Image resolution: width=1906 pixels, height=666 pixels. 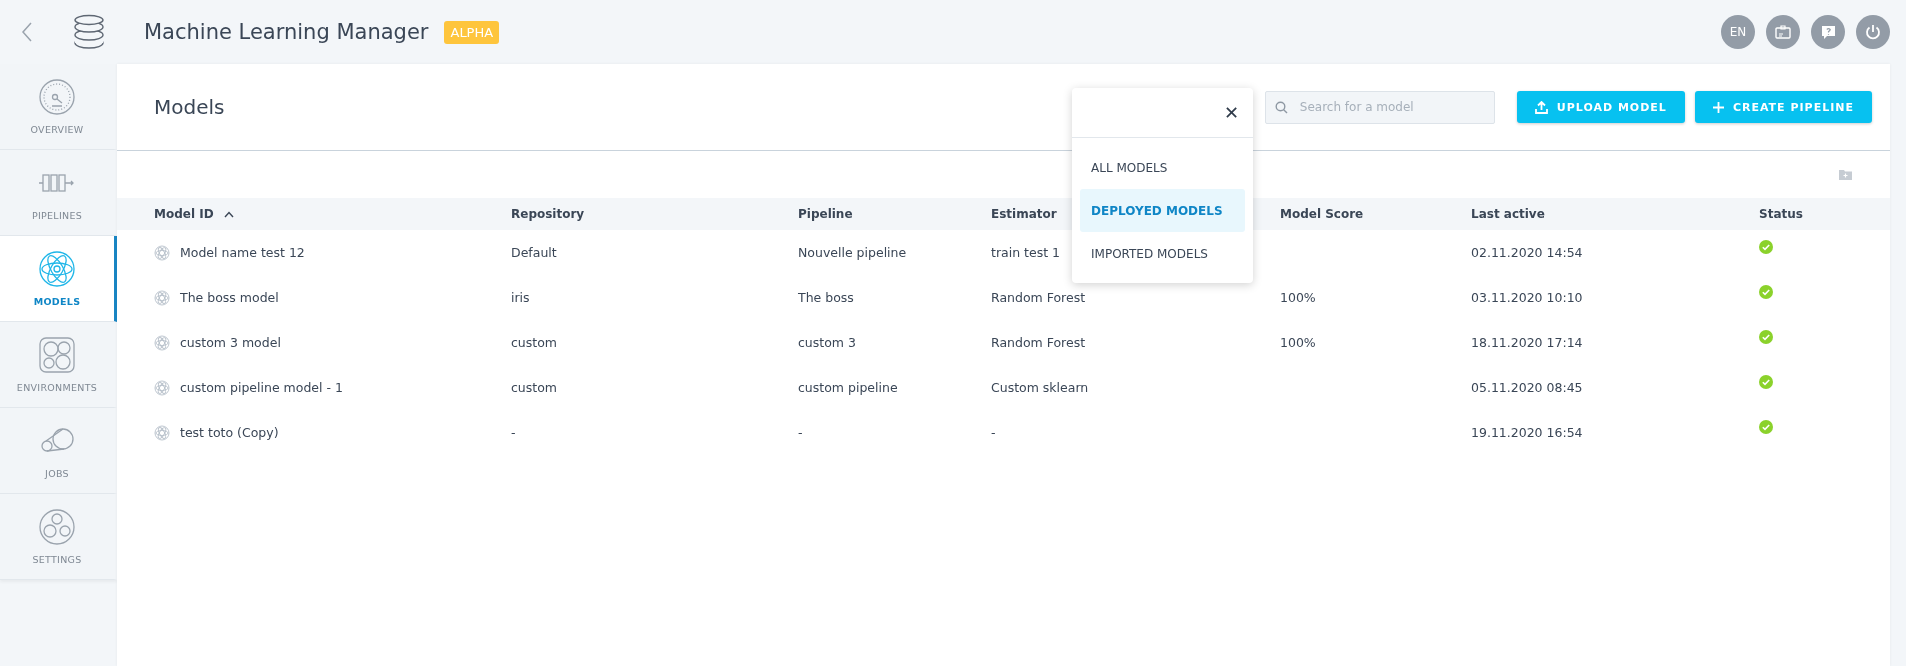 What do you see at coordinates (57, 97) in the screenshot?
I see `gauge-icon` at bounding box center [57, 97].